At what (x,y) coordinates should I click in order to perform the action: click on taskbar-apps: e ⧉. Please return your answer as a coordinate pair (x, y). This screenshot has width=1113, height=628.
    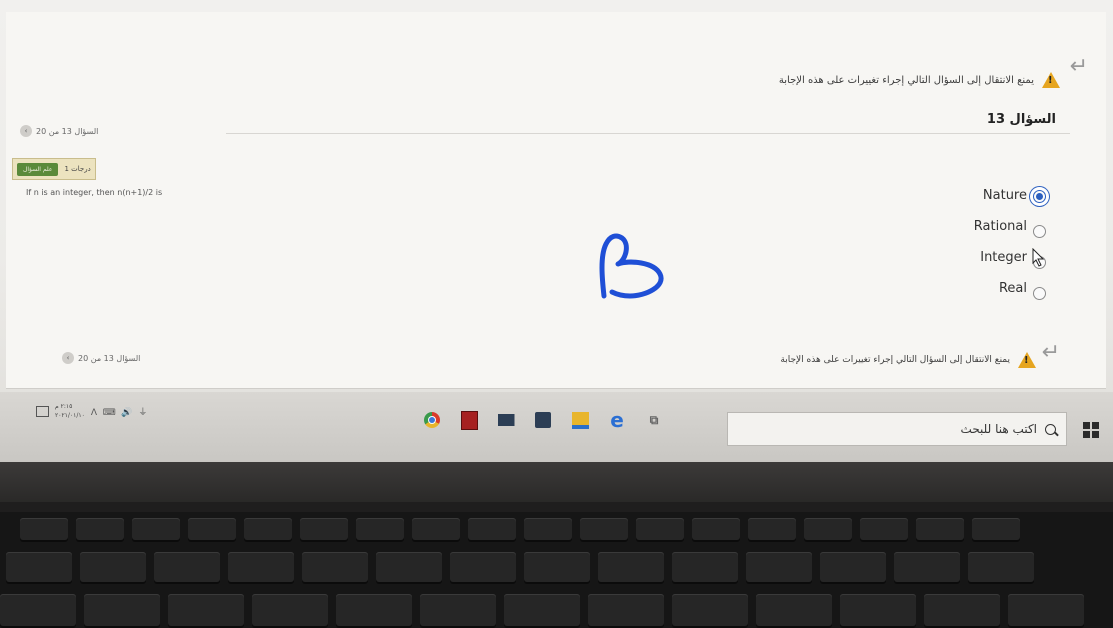
    Looking at the image, I should click on (543, 420).